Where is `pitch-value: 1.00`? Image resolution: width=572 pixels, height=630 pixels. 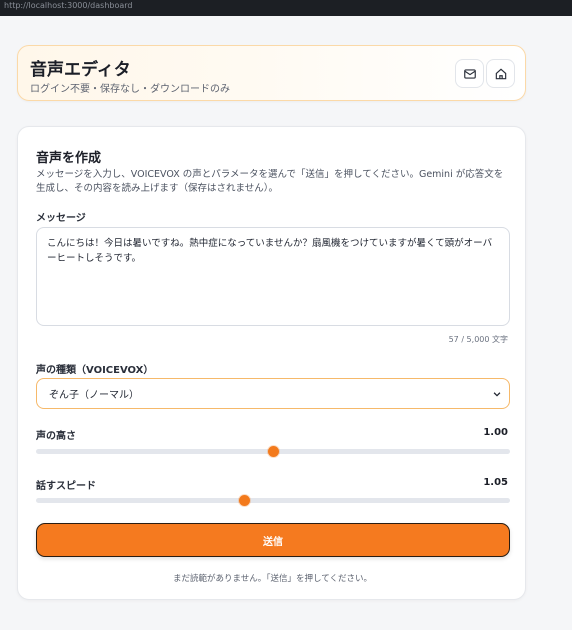 pitch-value: 1.00 is located at coordinates (495, 432).